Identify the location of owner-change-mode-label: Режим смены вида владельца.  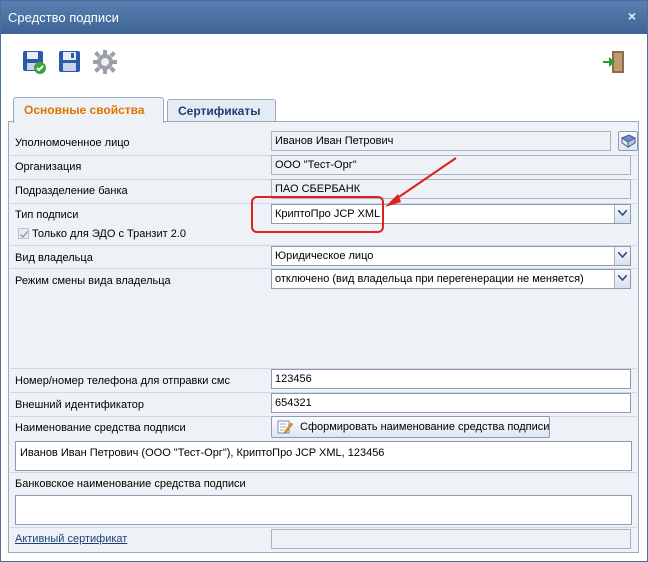
(93, 281).